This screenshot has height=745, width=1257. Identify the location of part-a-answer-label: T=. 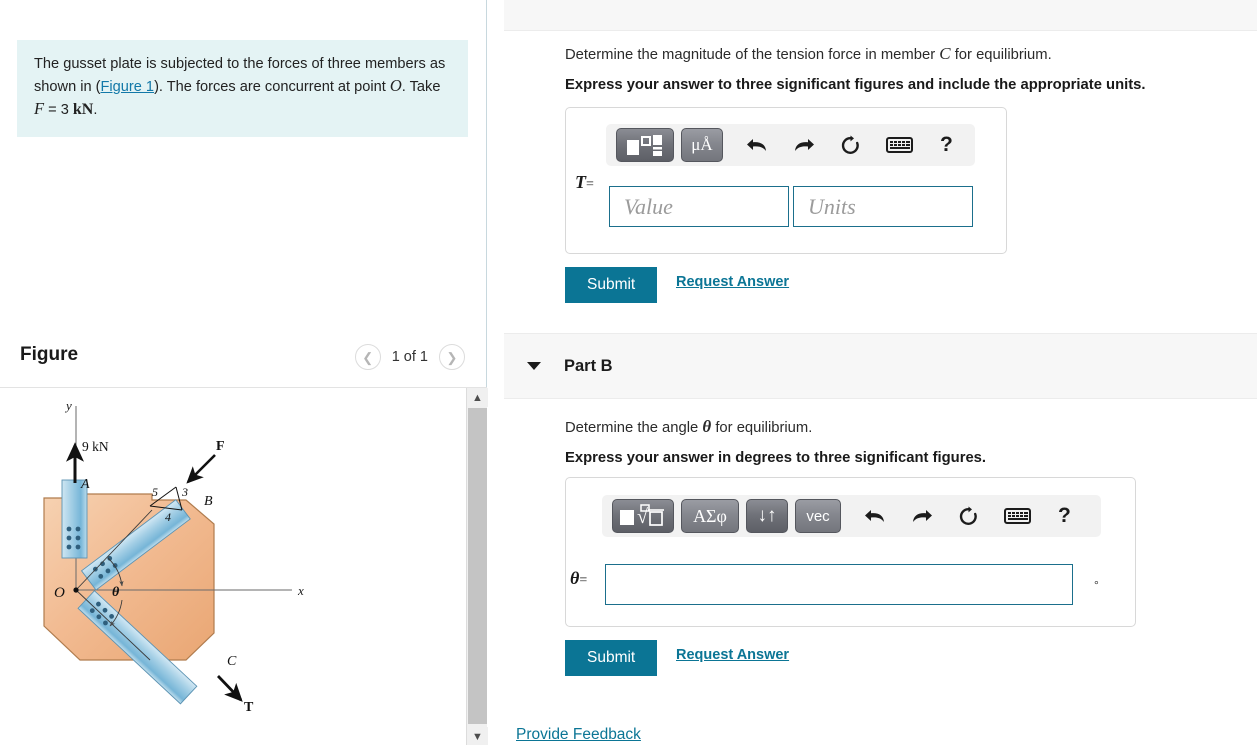
(584, 182).